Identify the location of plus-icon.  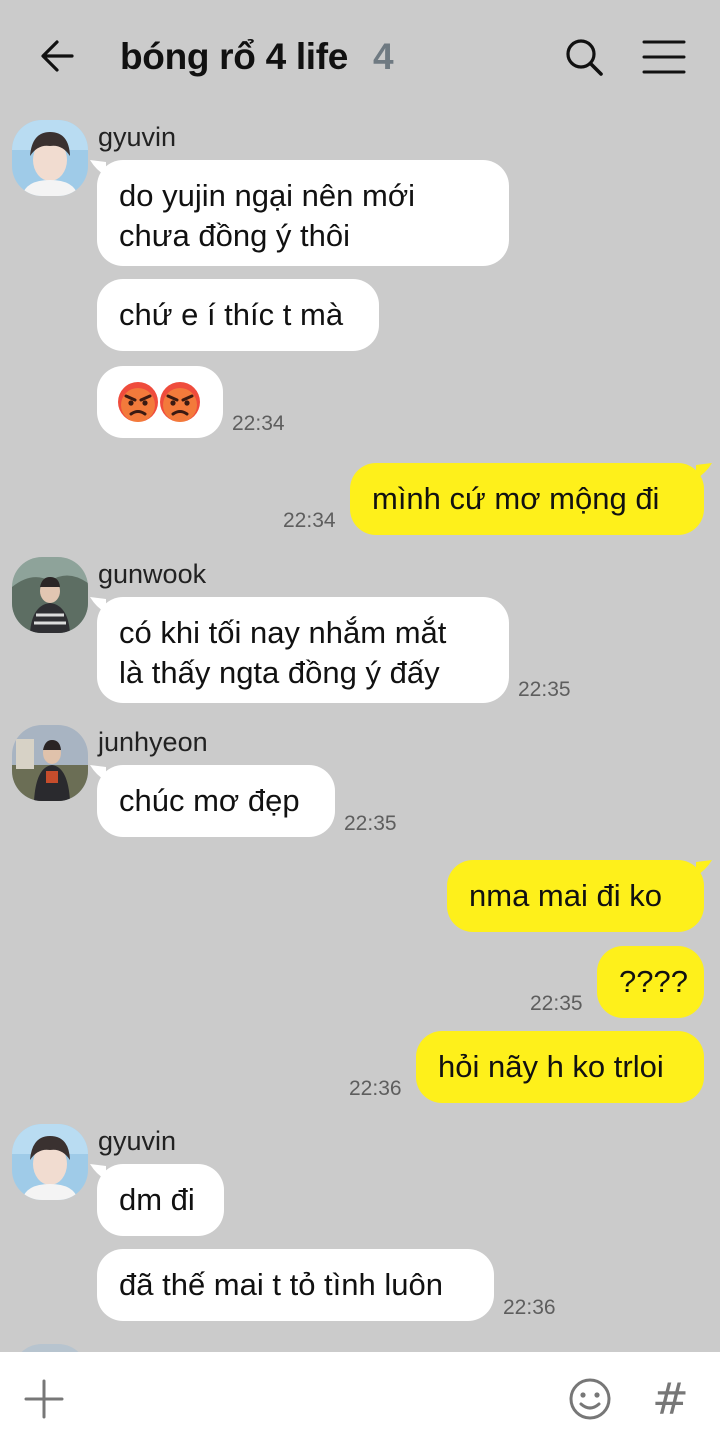
(44, 1399).